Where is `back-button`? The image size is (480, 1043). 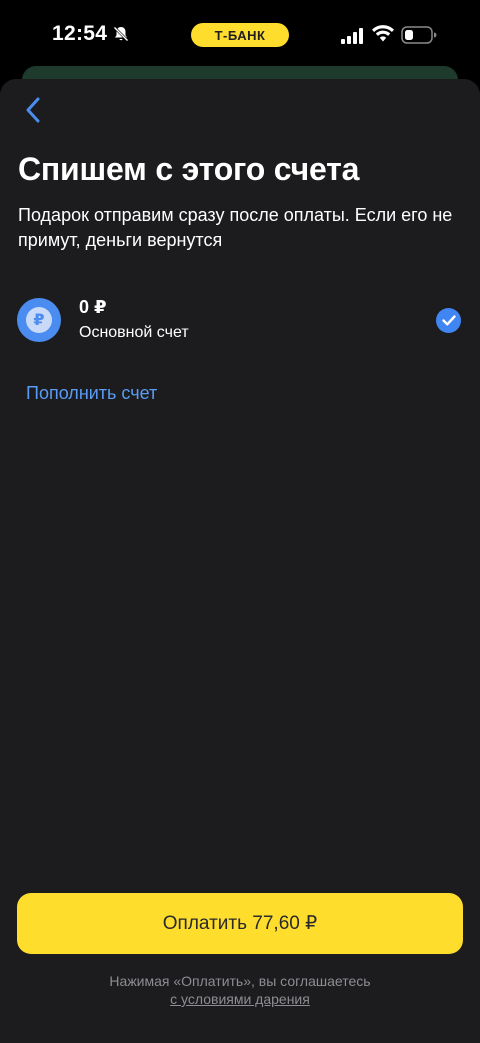 back-button is located at coordinates (33, 110).